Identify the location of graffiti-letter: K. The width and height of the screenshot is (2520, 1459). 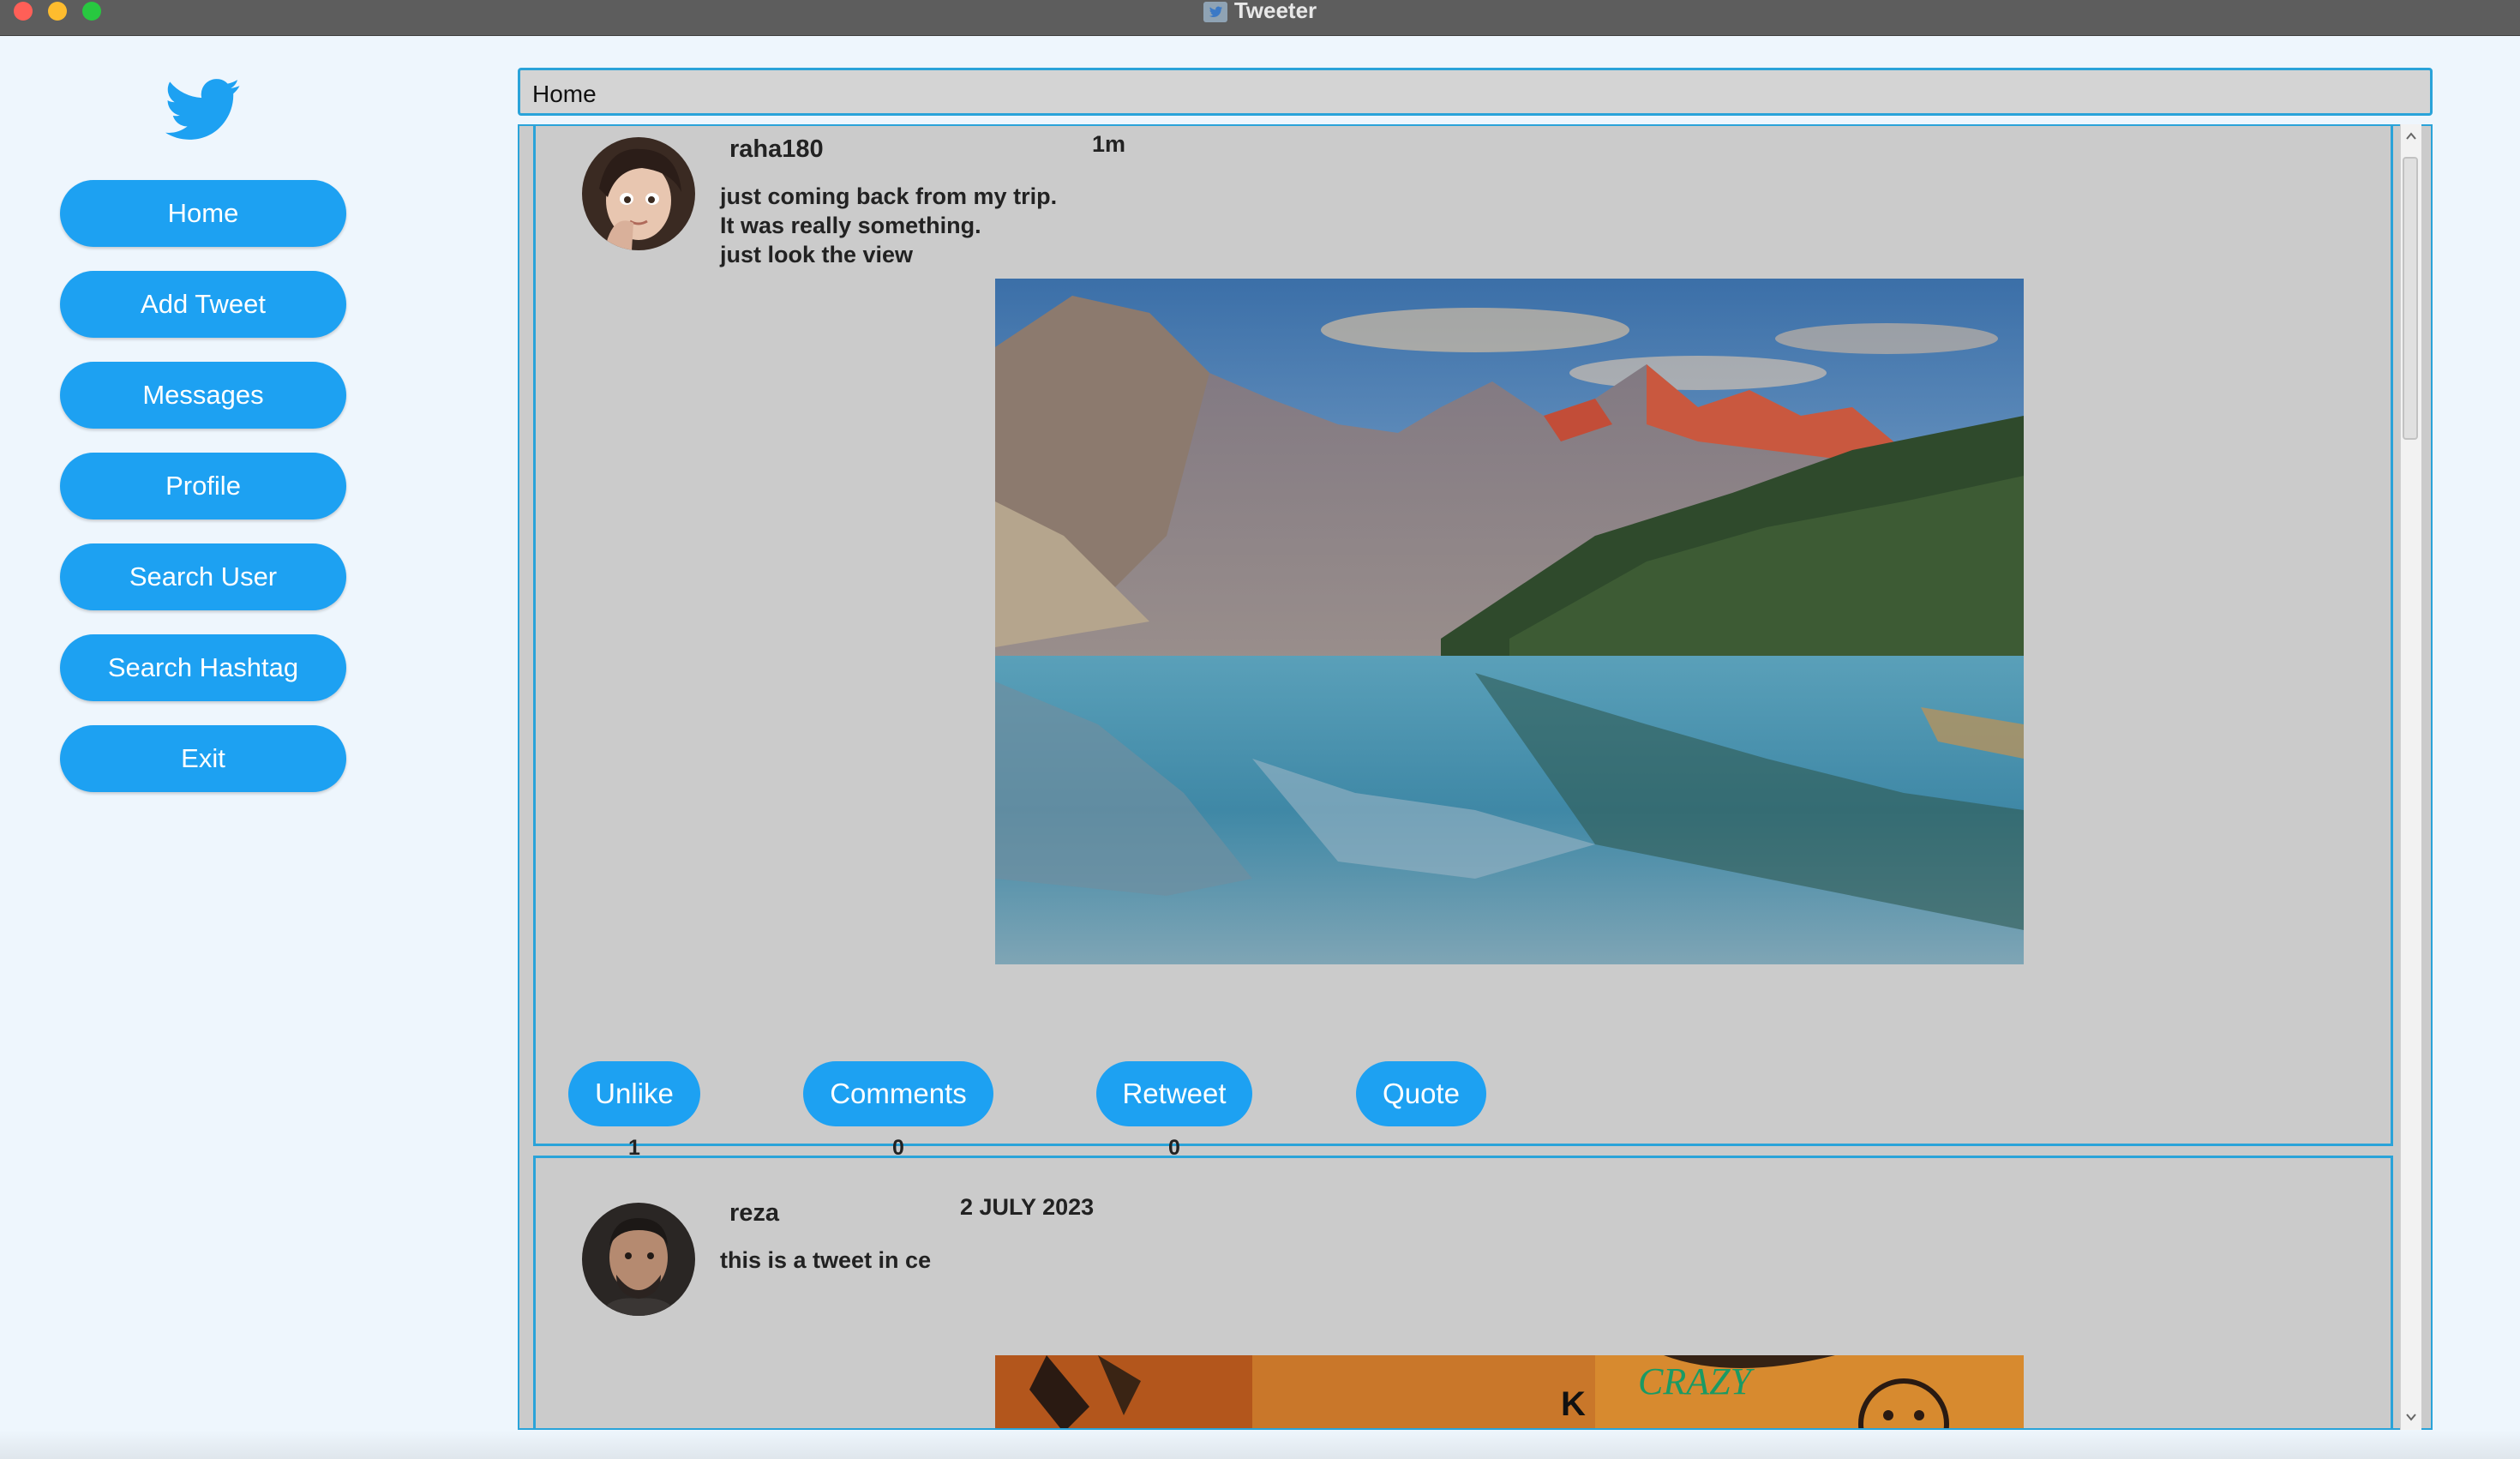
(1573, 1404).